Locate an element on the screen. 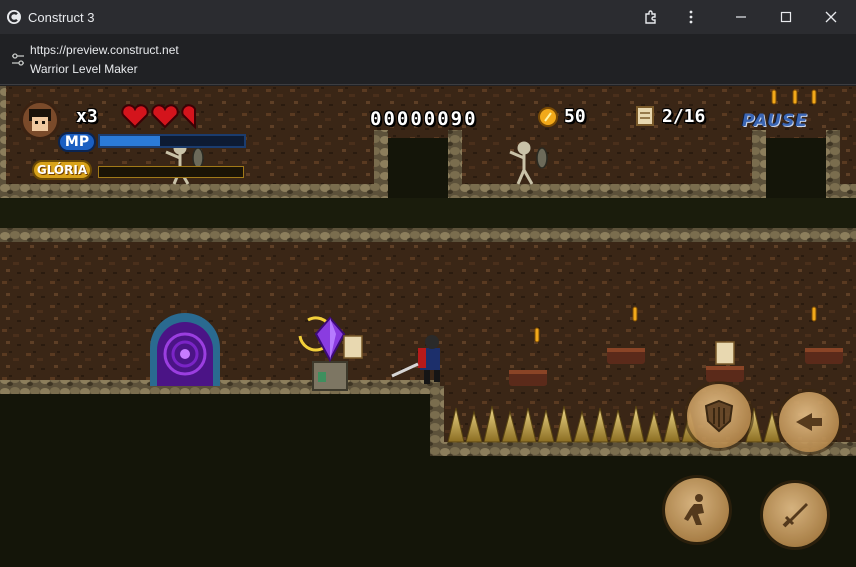 The width and height of the screenshot is (856, 567). jump-button is located at coordinates (697, 510).